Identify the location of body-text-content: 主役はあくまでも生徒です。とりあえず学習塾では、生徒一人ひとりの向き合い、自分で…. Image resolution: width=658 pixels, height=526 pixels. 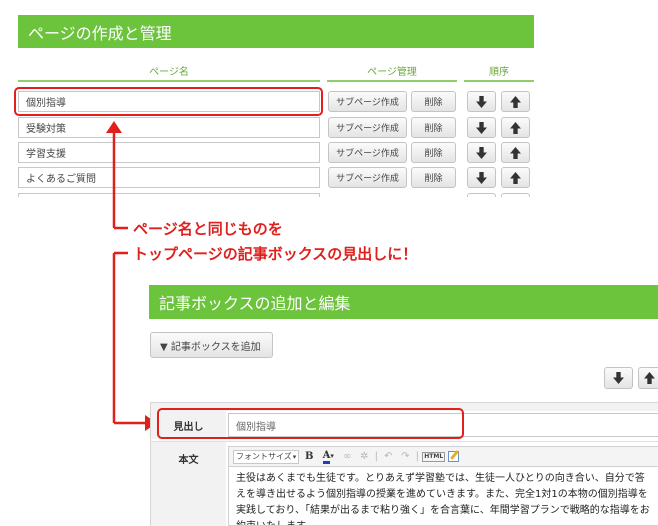
(443, 499).